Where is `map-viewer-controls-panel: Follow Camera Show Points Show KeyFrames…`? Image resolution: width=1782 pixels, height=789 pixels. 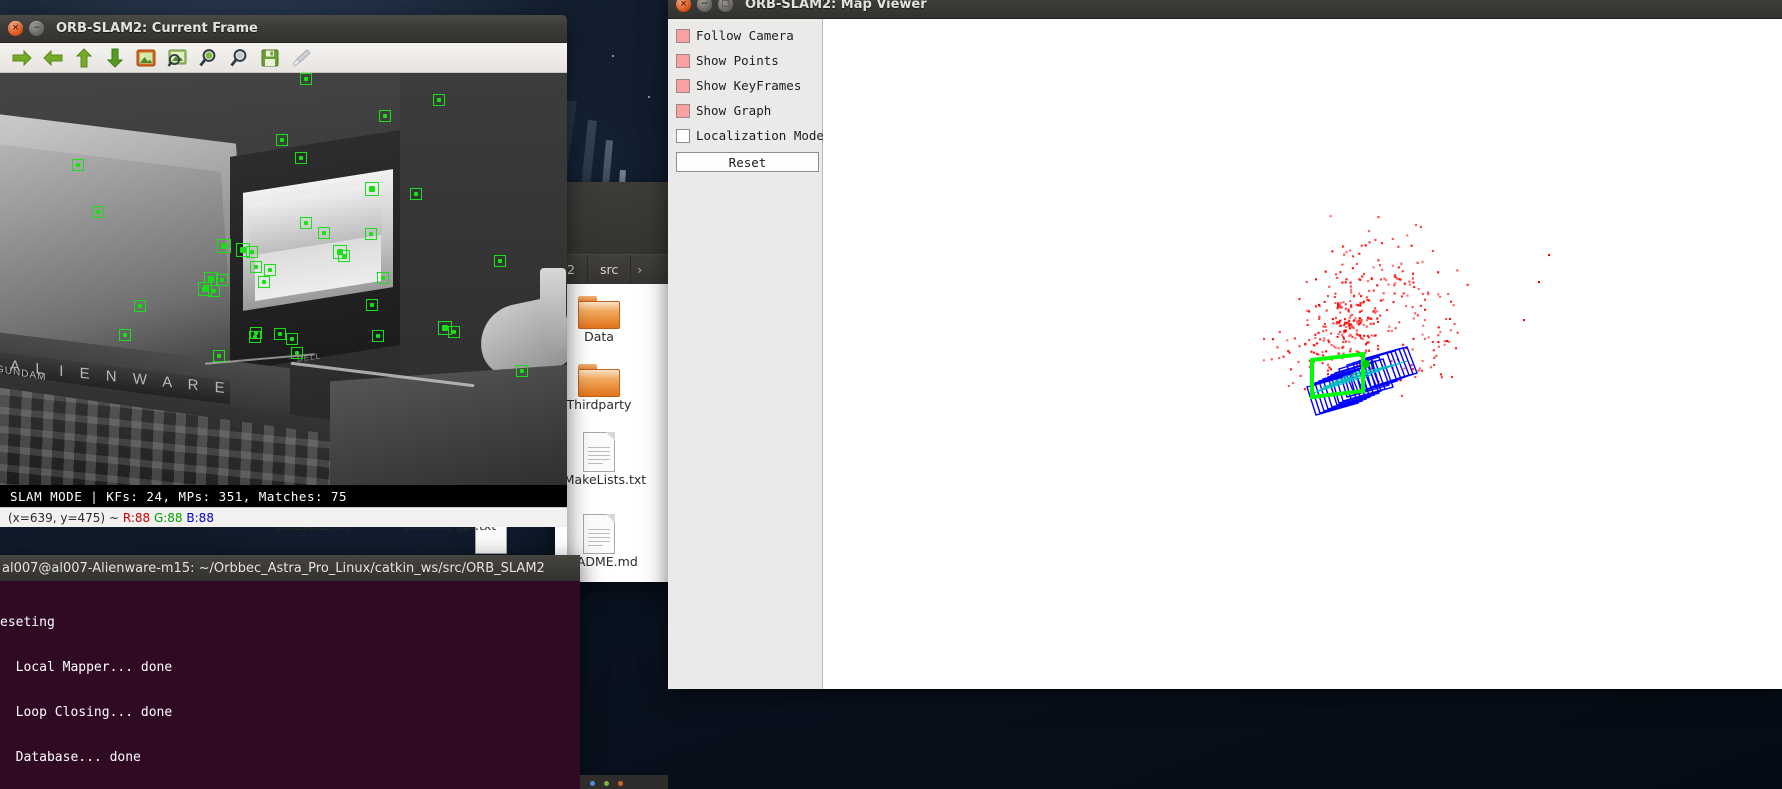 map-viewer-controls-panel: Follow Camera Show Points Show KeyFrames… is located at coordinates (746, 354).